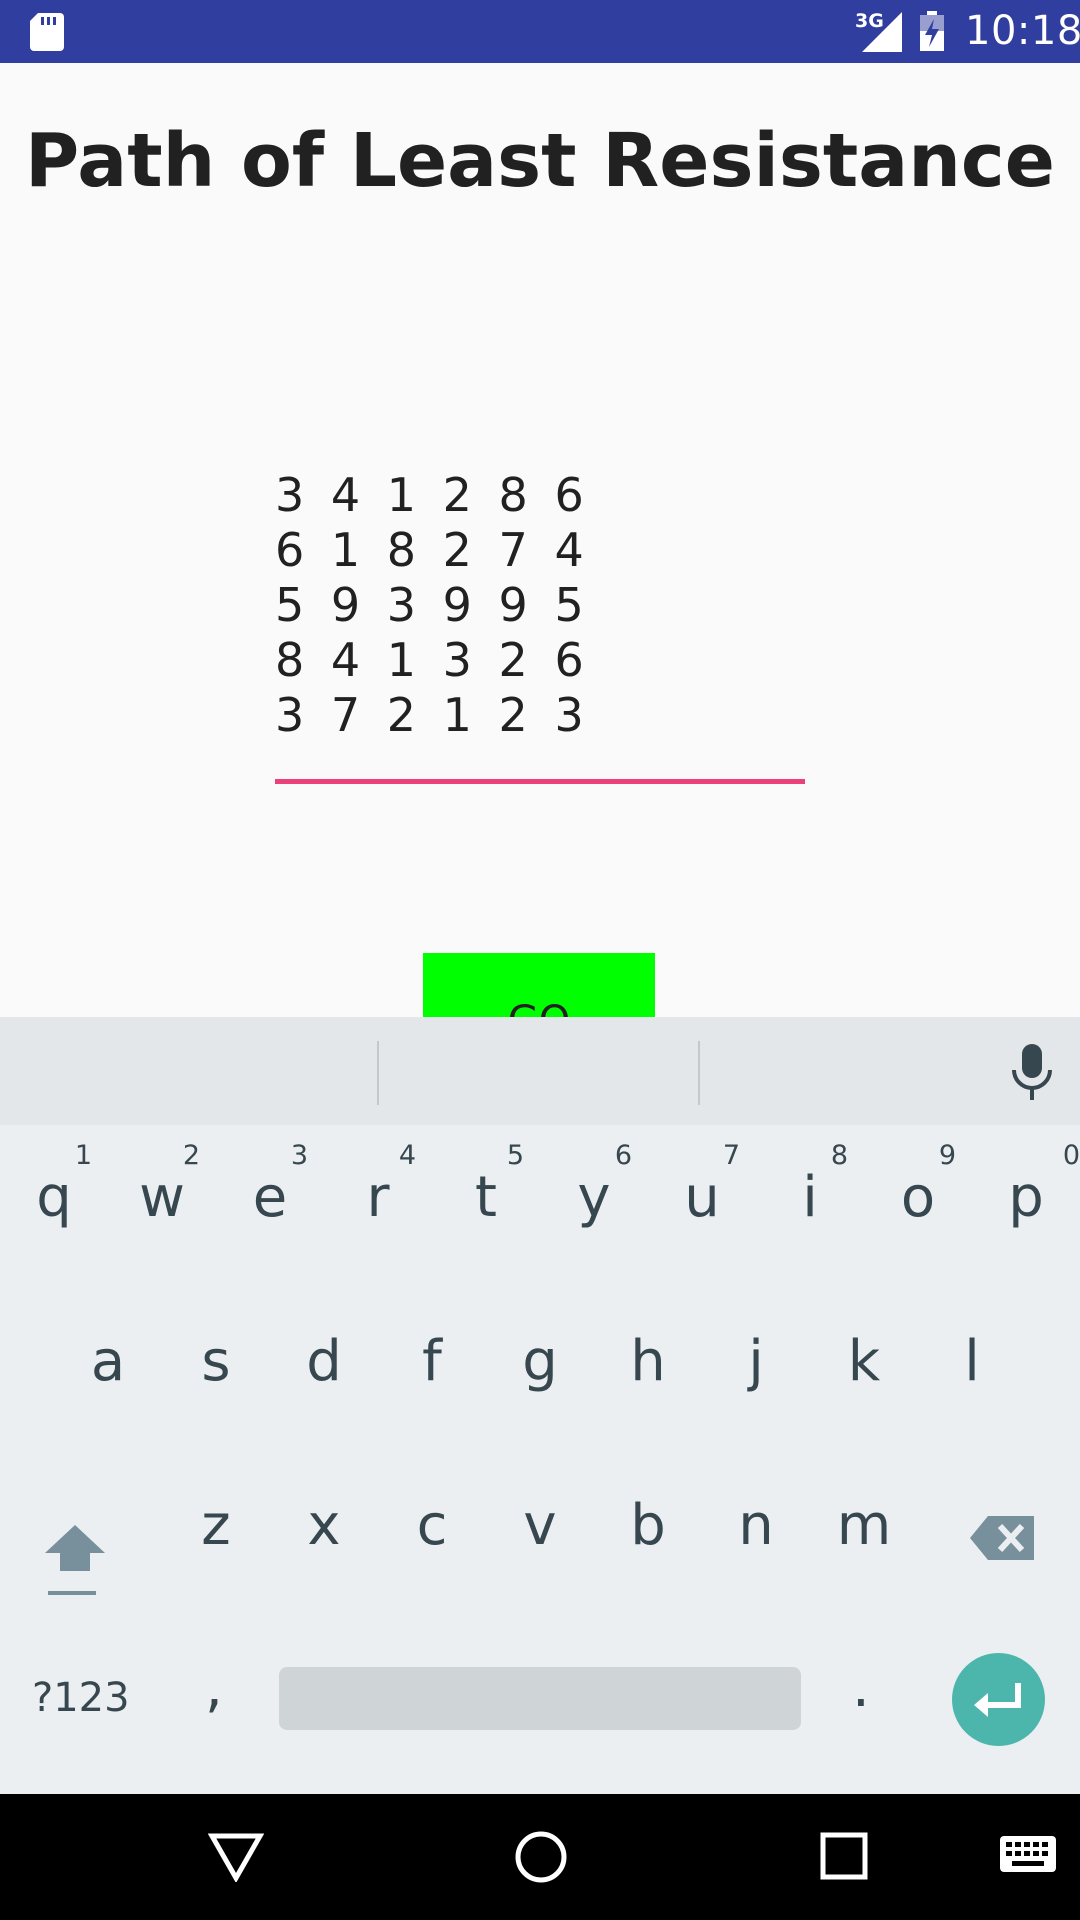  I want to click on key-a: a, so click(108, 1364).